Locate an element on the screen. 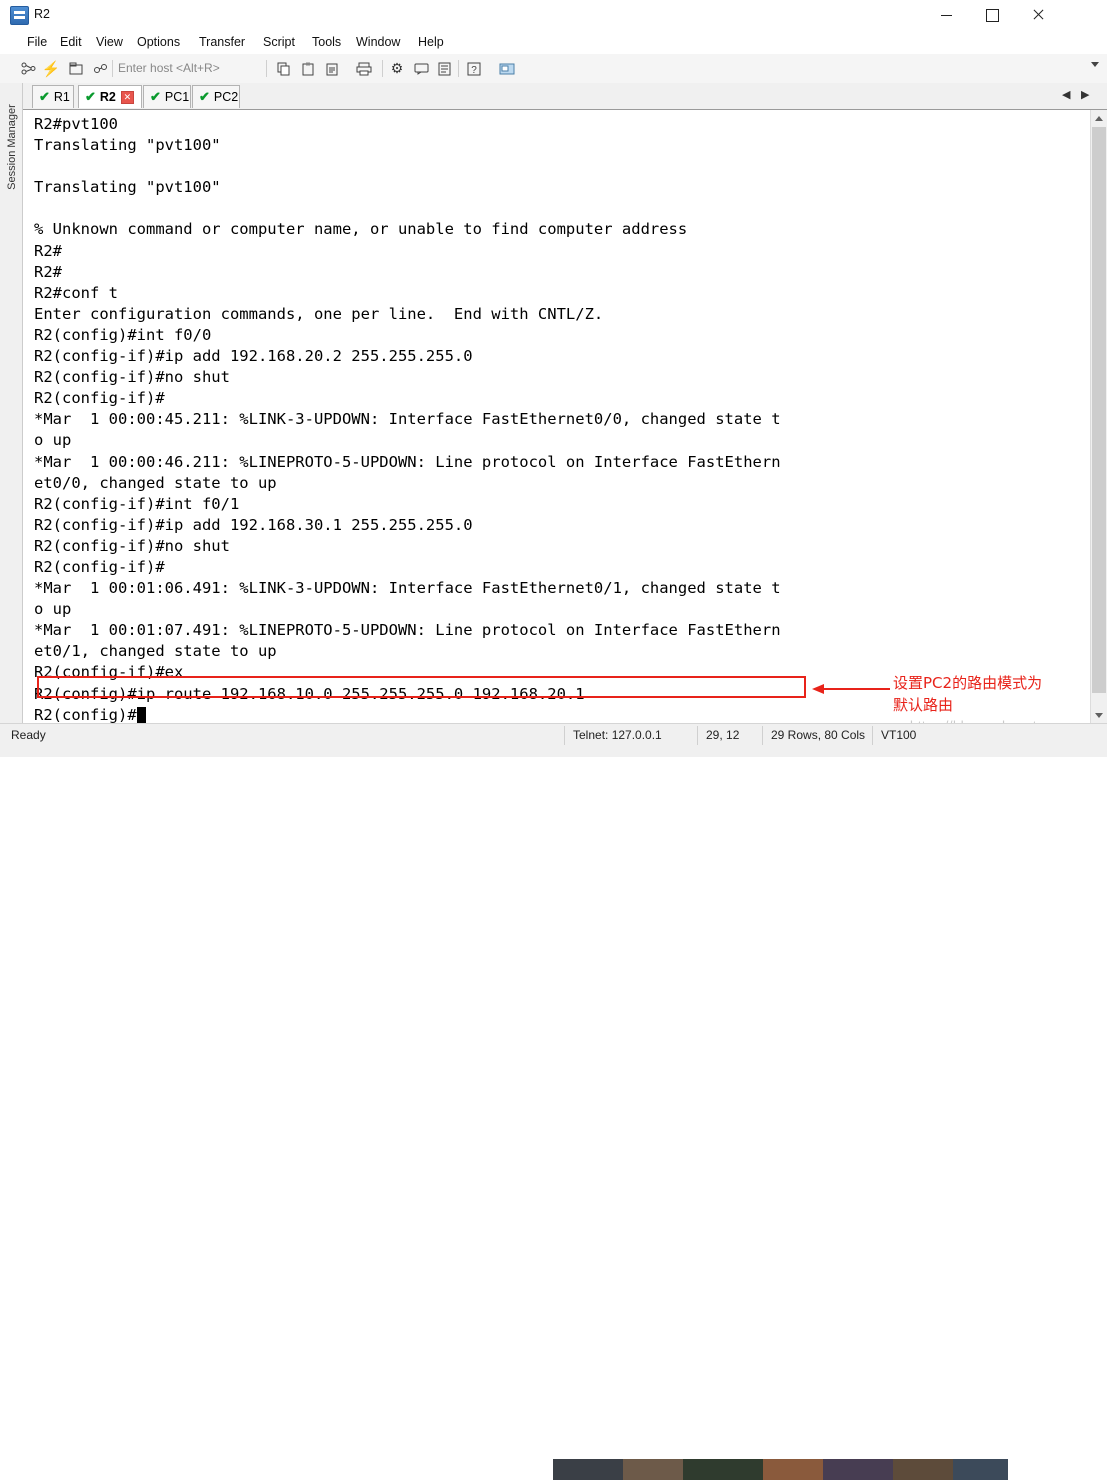  window-title: R2 is located at coordinates (42, 14).